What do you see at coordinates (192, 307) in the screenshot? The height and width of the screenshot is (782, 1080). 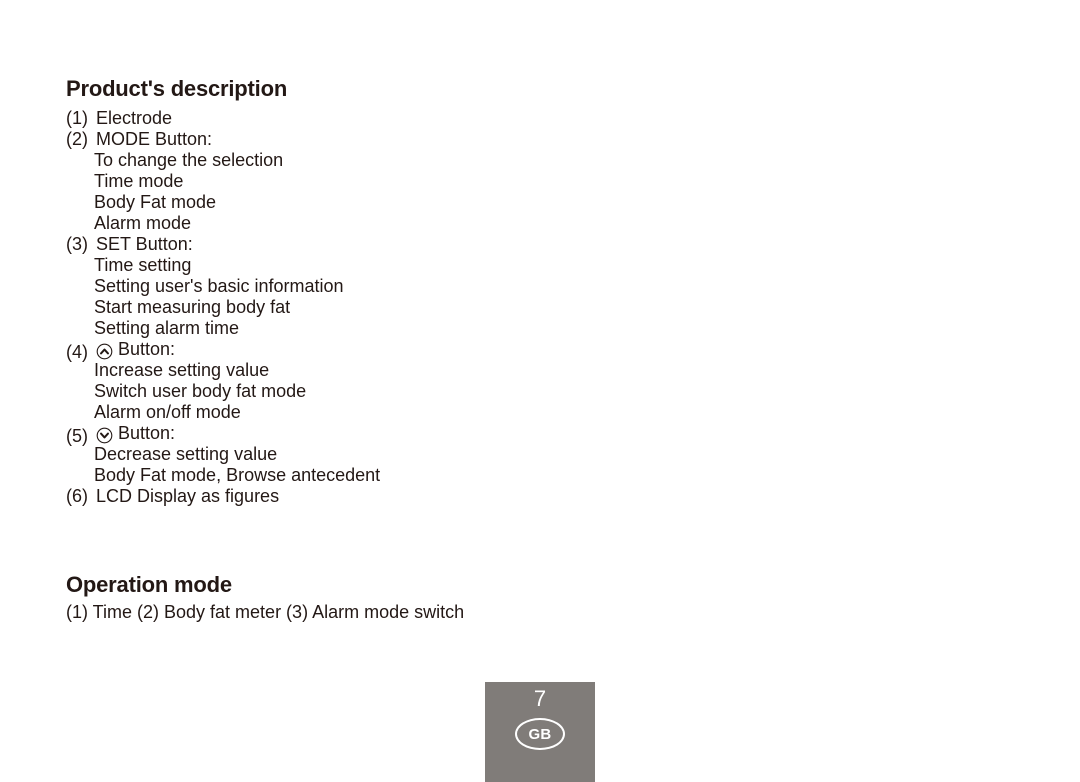 I see `list-subitem: Start measuring body fat` at bounding box center [192, 307].